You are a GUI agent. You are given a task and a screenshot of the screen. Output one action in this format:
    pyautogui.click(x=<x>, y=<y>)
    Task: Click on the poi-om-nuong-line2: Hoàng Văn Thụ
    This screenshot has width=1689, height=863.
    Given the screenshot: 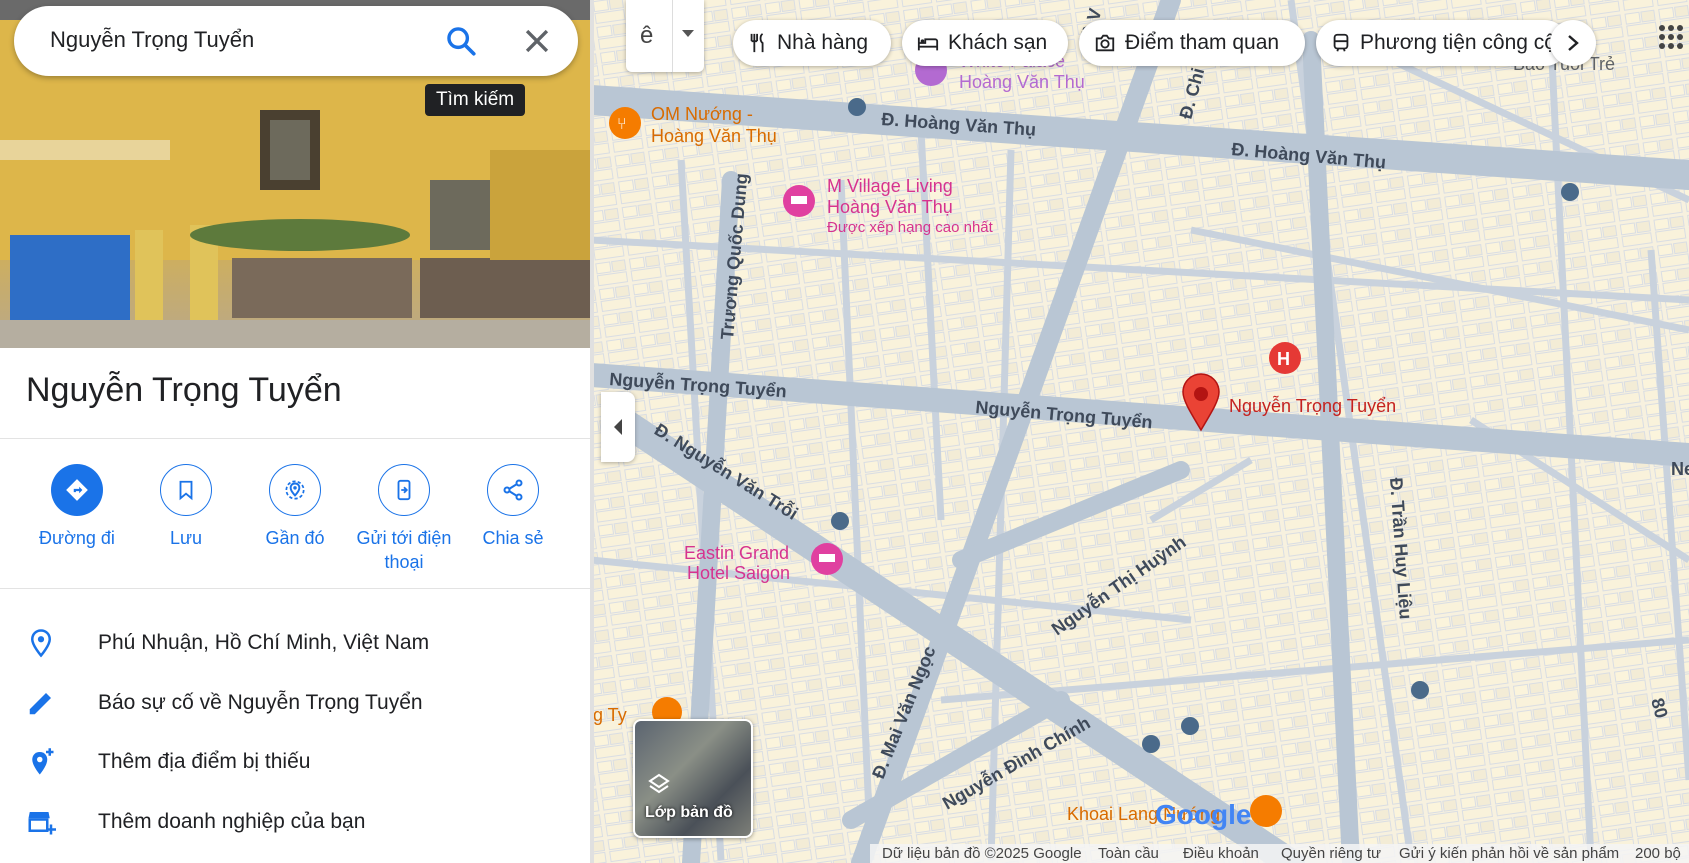 What is the action you would take?
    pyautogui.click(x=714, y=136)
    